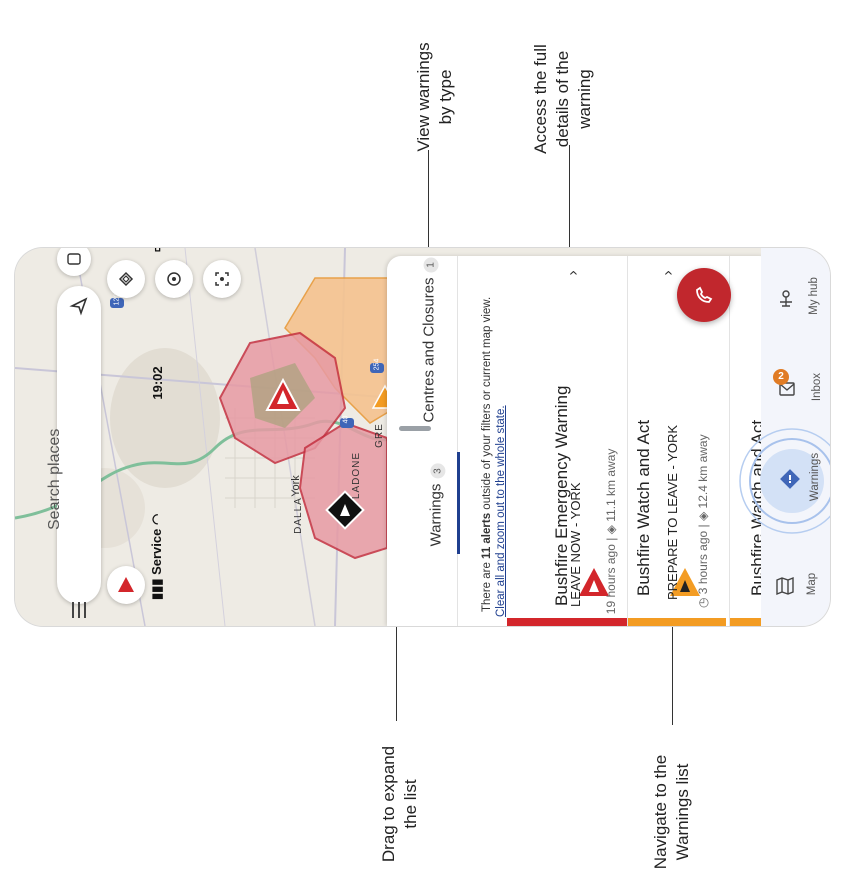 The width and height of the screenshot is (841, 892). I want to click on map-icon, so click(785, 586).